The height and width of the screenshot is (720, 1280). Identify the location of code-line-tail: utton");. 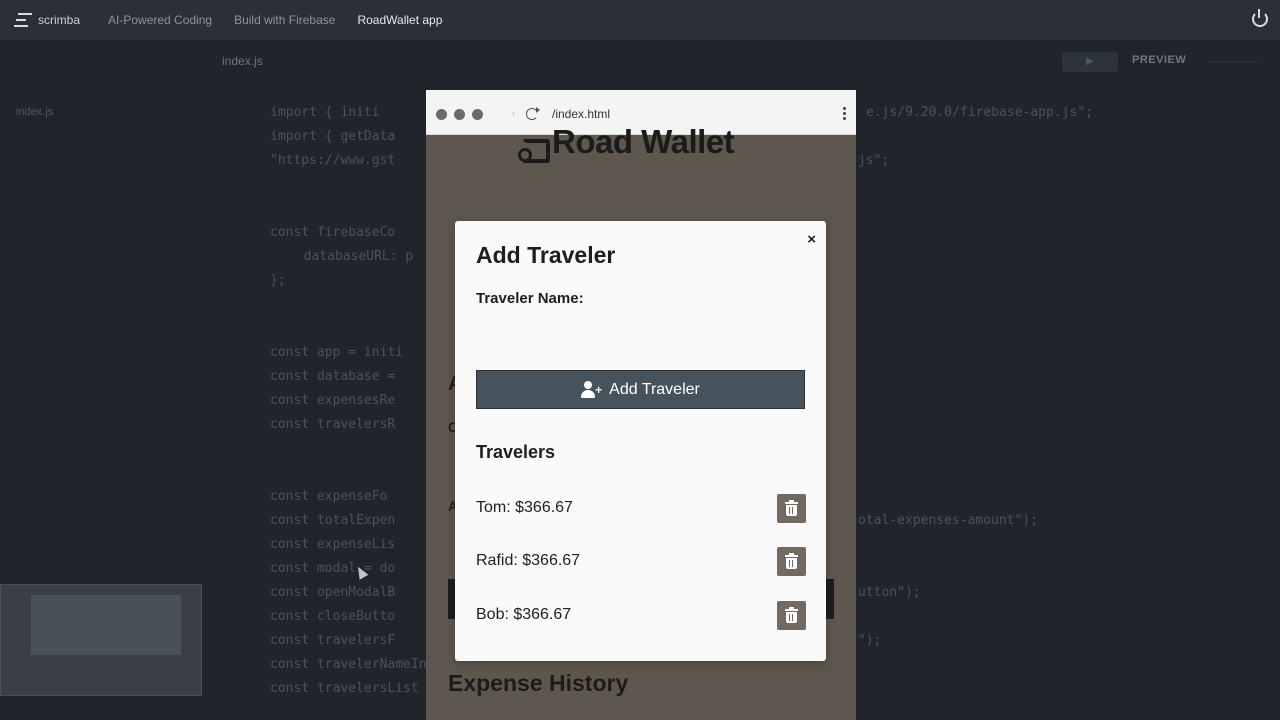
(889, 592).